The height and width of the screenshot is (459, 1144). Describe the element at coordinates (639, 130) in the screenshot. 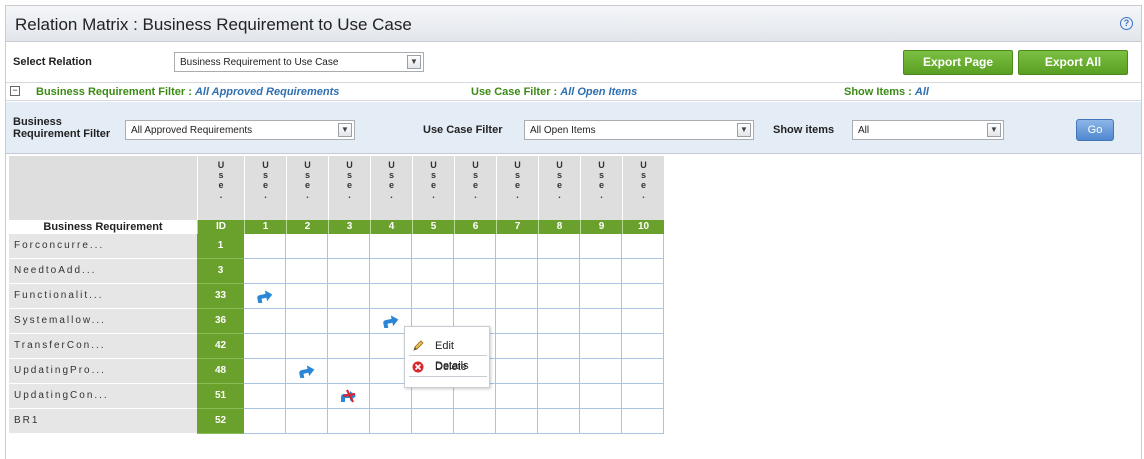

I see `uc-filter-select: All Open Items ▼` at that location.